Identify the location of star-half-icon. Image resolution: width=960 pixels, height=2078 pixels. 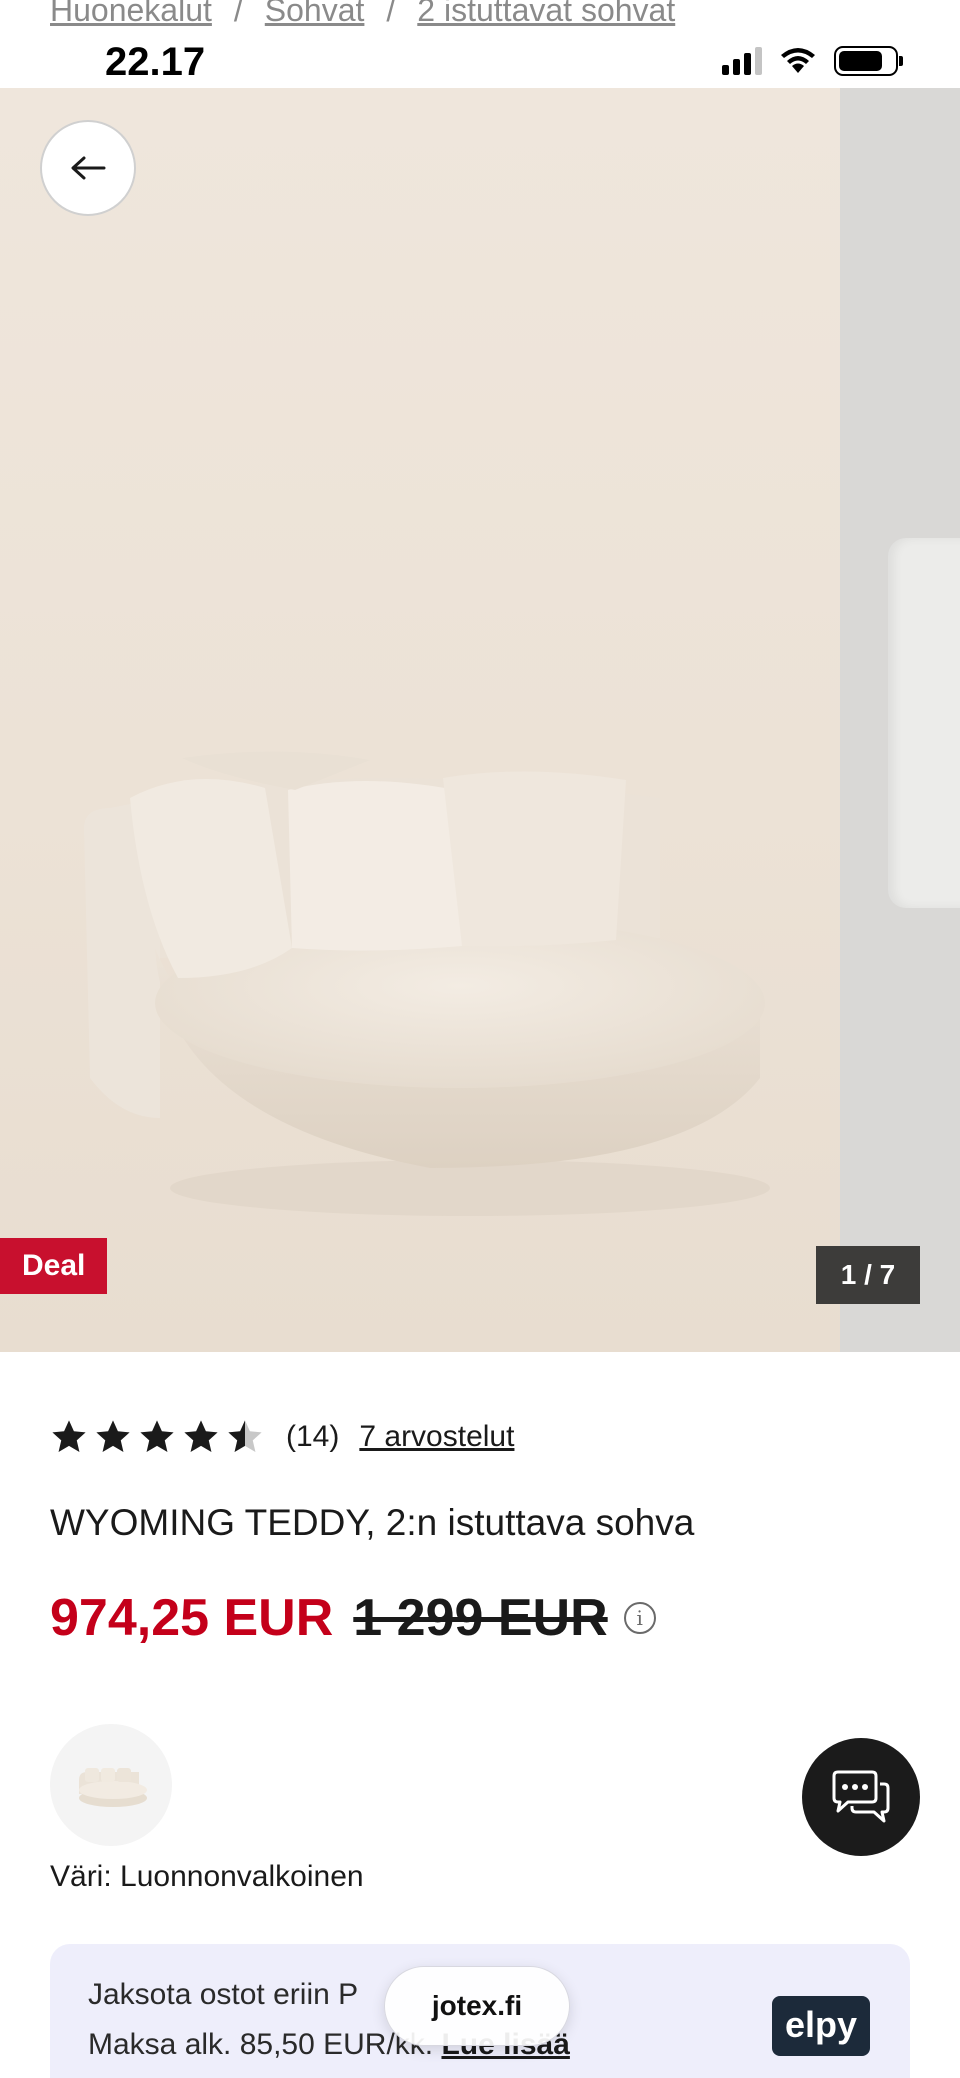
(245, 1436).